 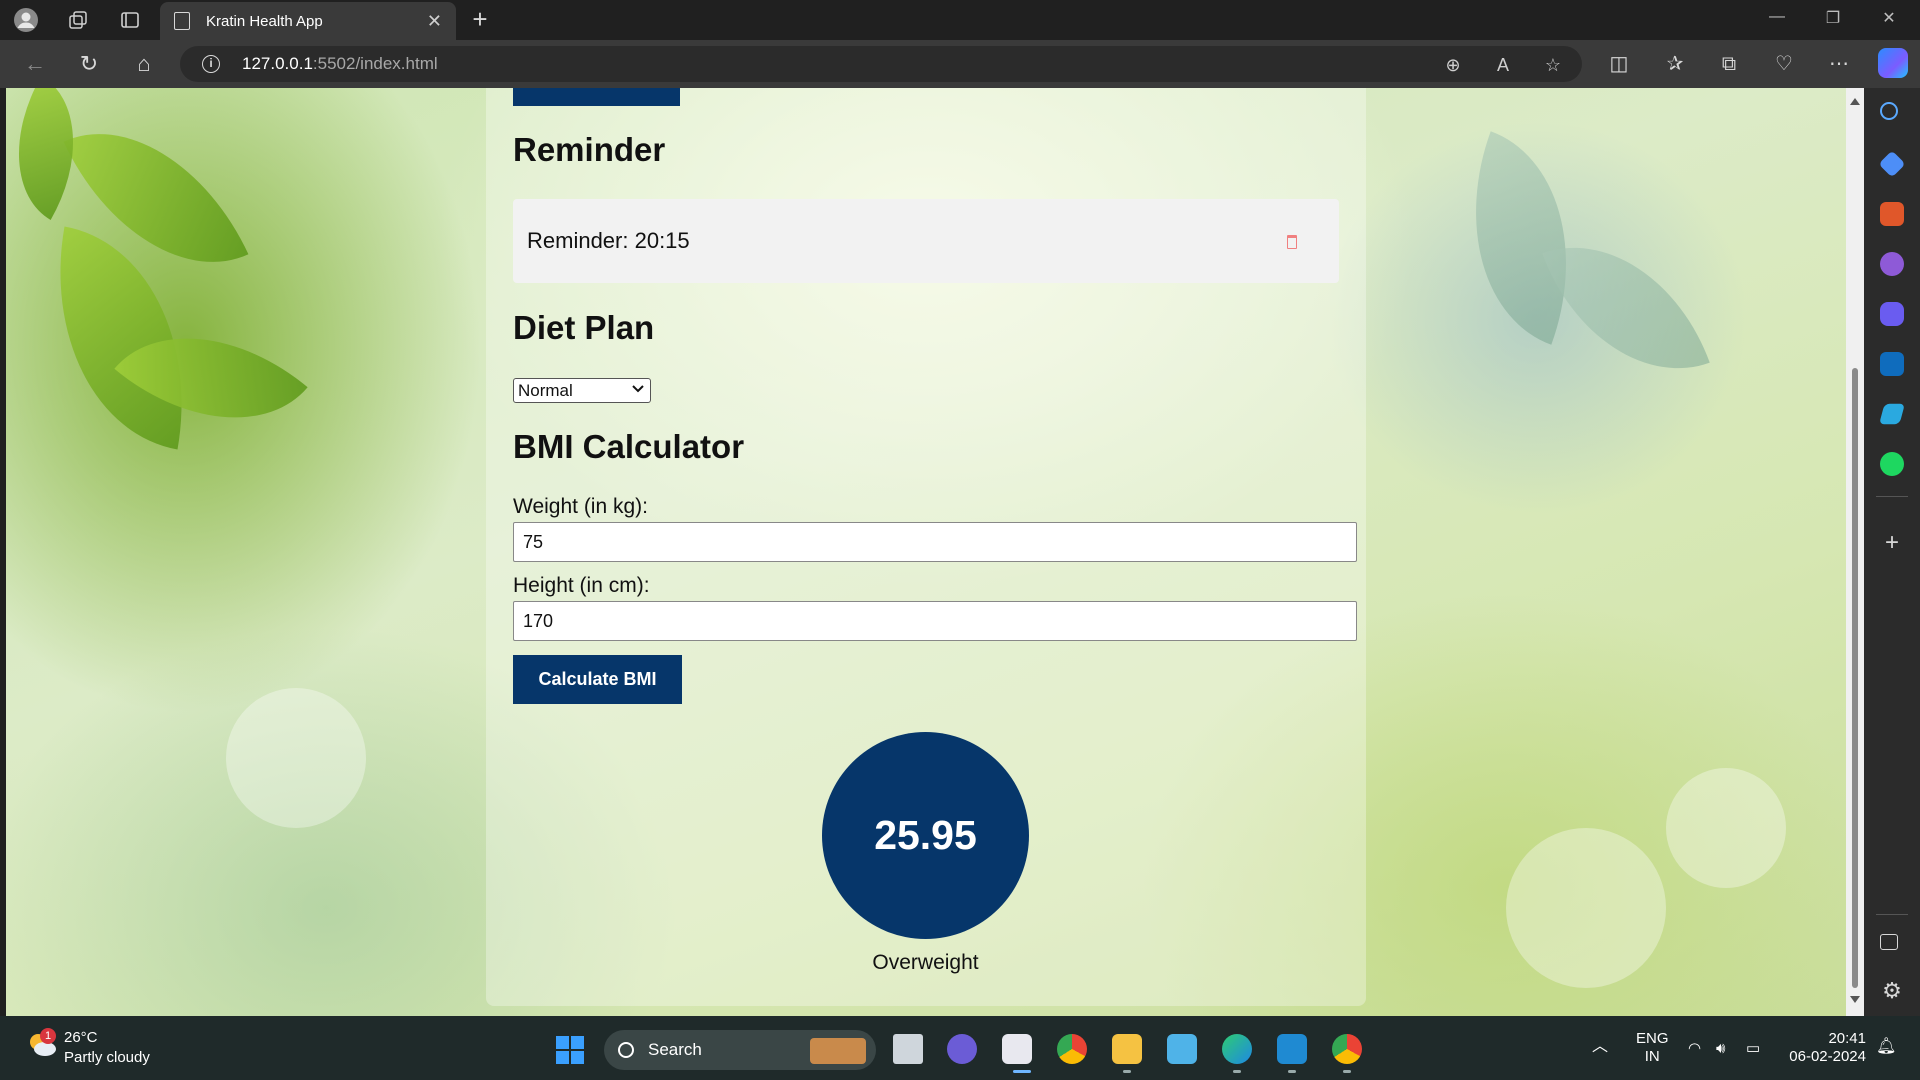 What do you see at coordinates (81, 1037) in the screenshot?
I see `weather-temperature: 26°C` at bounding box center [81, 1037].